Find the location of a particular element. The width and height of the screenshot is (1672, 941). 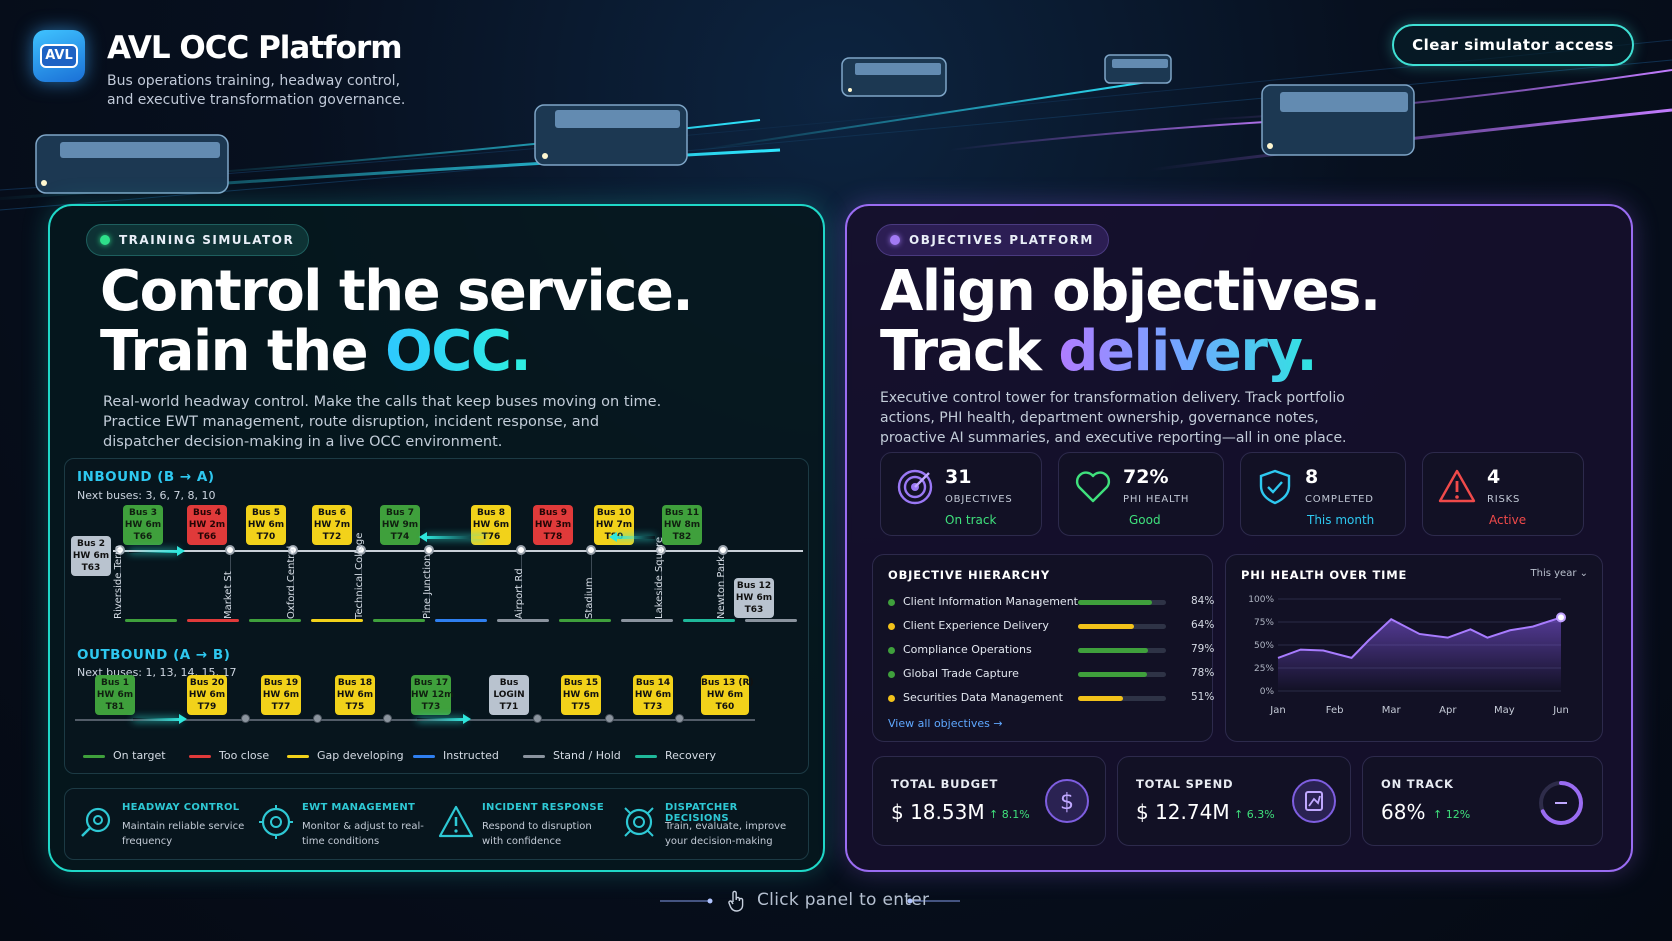

row-name: Client Experience Delivery is located at coordinates (976, 625).